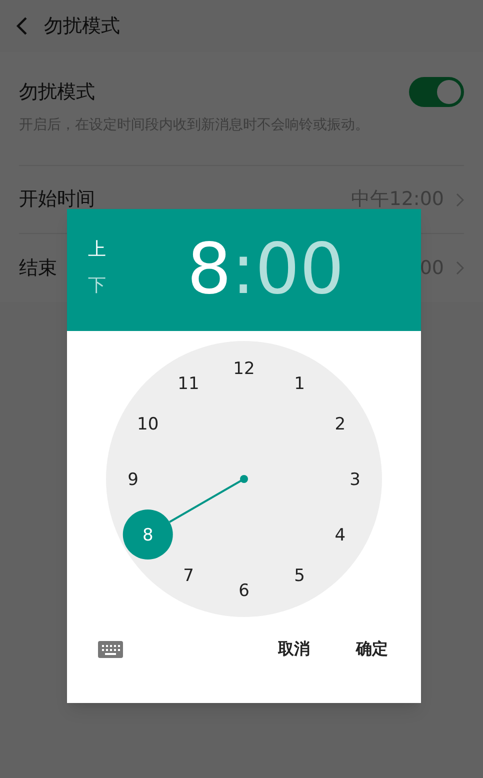 This screenshot has width=483, height=778. Describe the element at coordinates (22, 26) in the screenshot. I see `back-icon` at that location.